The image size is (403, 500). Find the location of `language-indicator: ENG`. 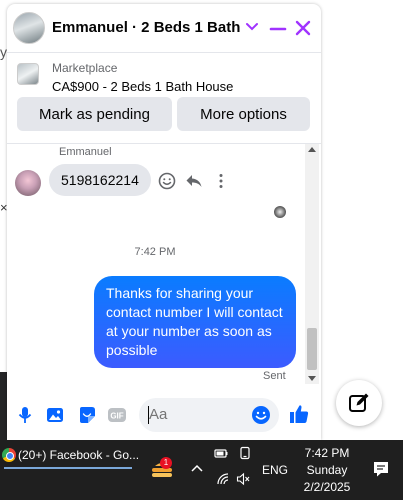

language-indicator: ENG is located at coordinates (275, 470).